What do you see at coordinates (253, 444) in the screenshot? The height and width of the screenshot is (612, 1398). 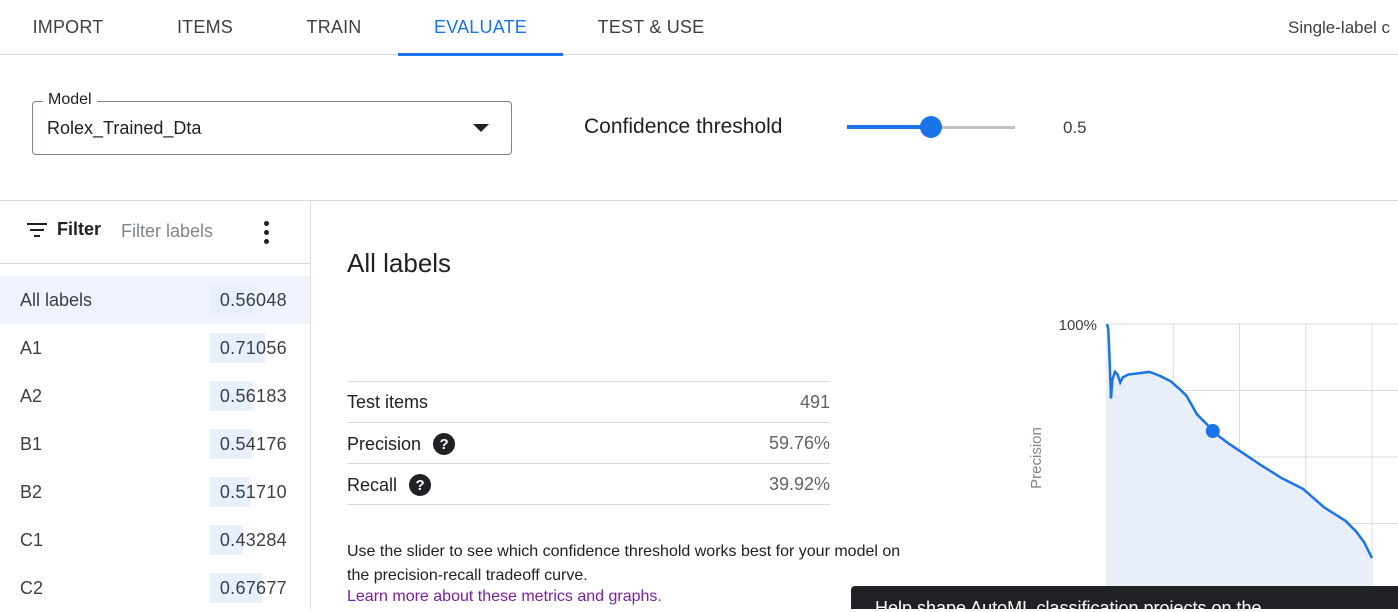 I see `label-score: 0.54176` at bounding box center [253, 444].